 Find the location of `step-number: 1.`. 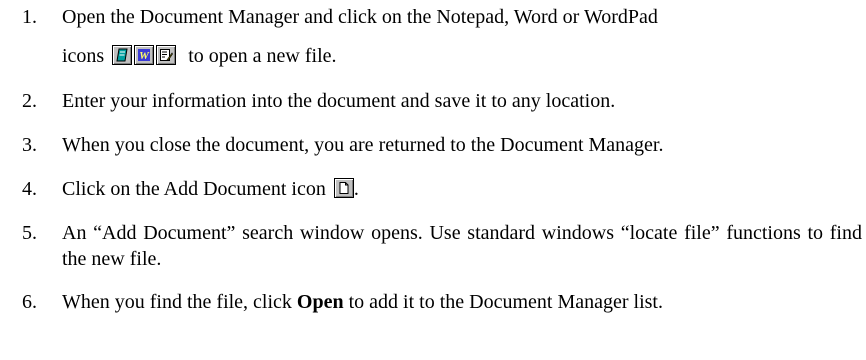

step-number: 1. is located at coordinates (29, 17).